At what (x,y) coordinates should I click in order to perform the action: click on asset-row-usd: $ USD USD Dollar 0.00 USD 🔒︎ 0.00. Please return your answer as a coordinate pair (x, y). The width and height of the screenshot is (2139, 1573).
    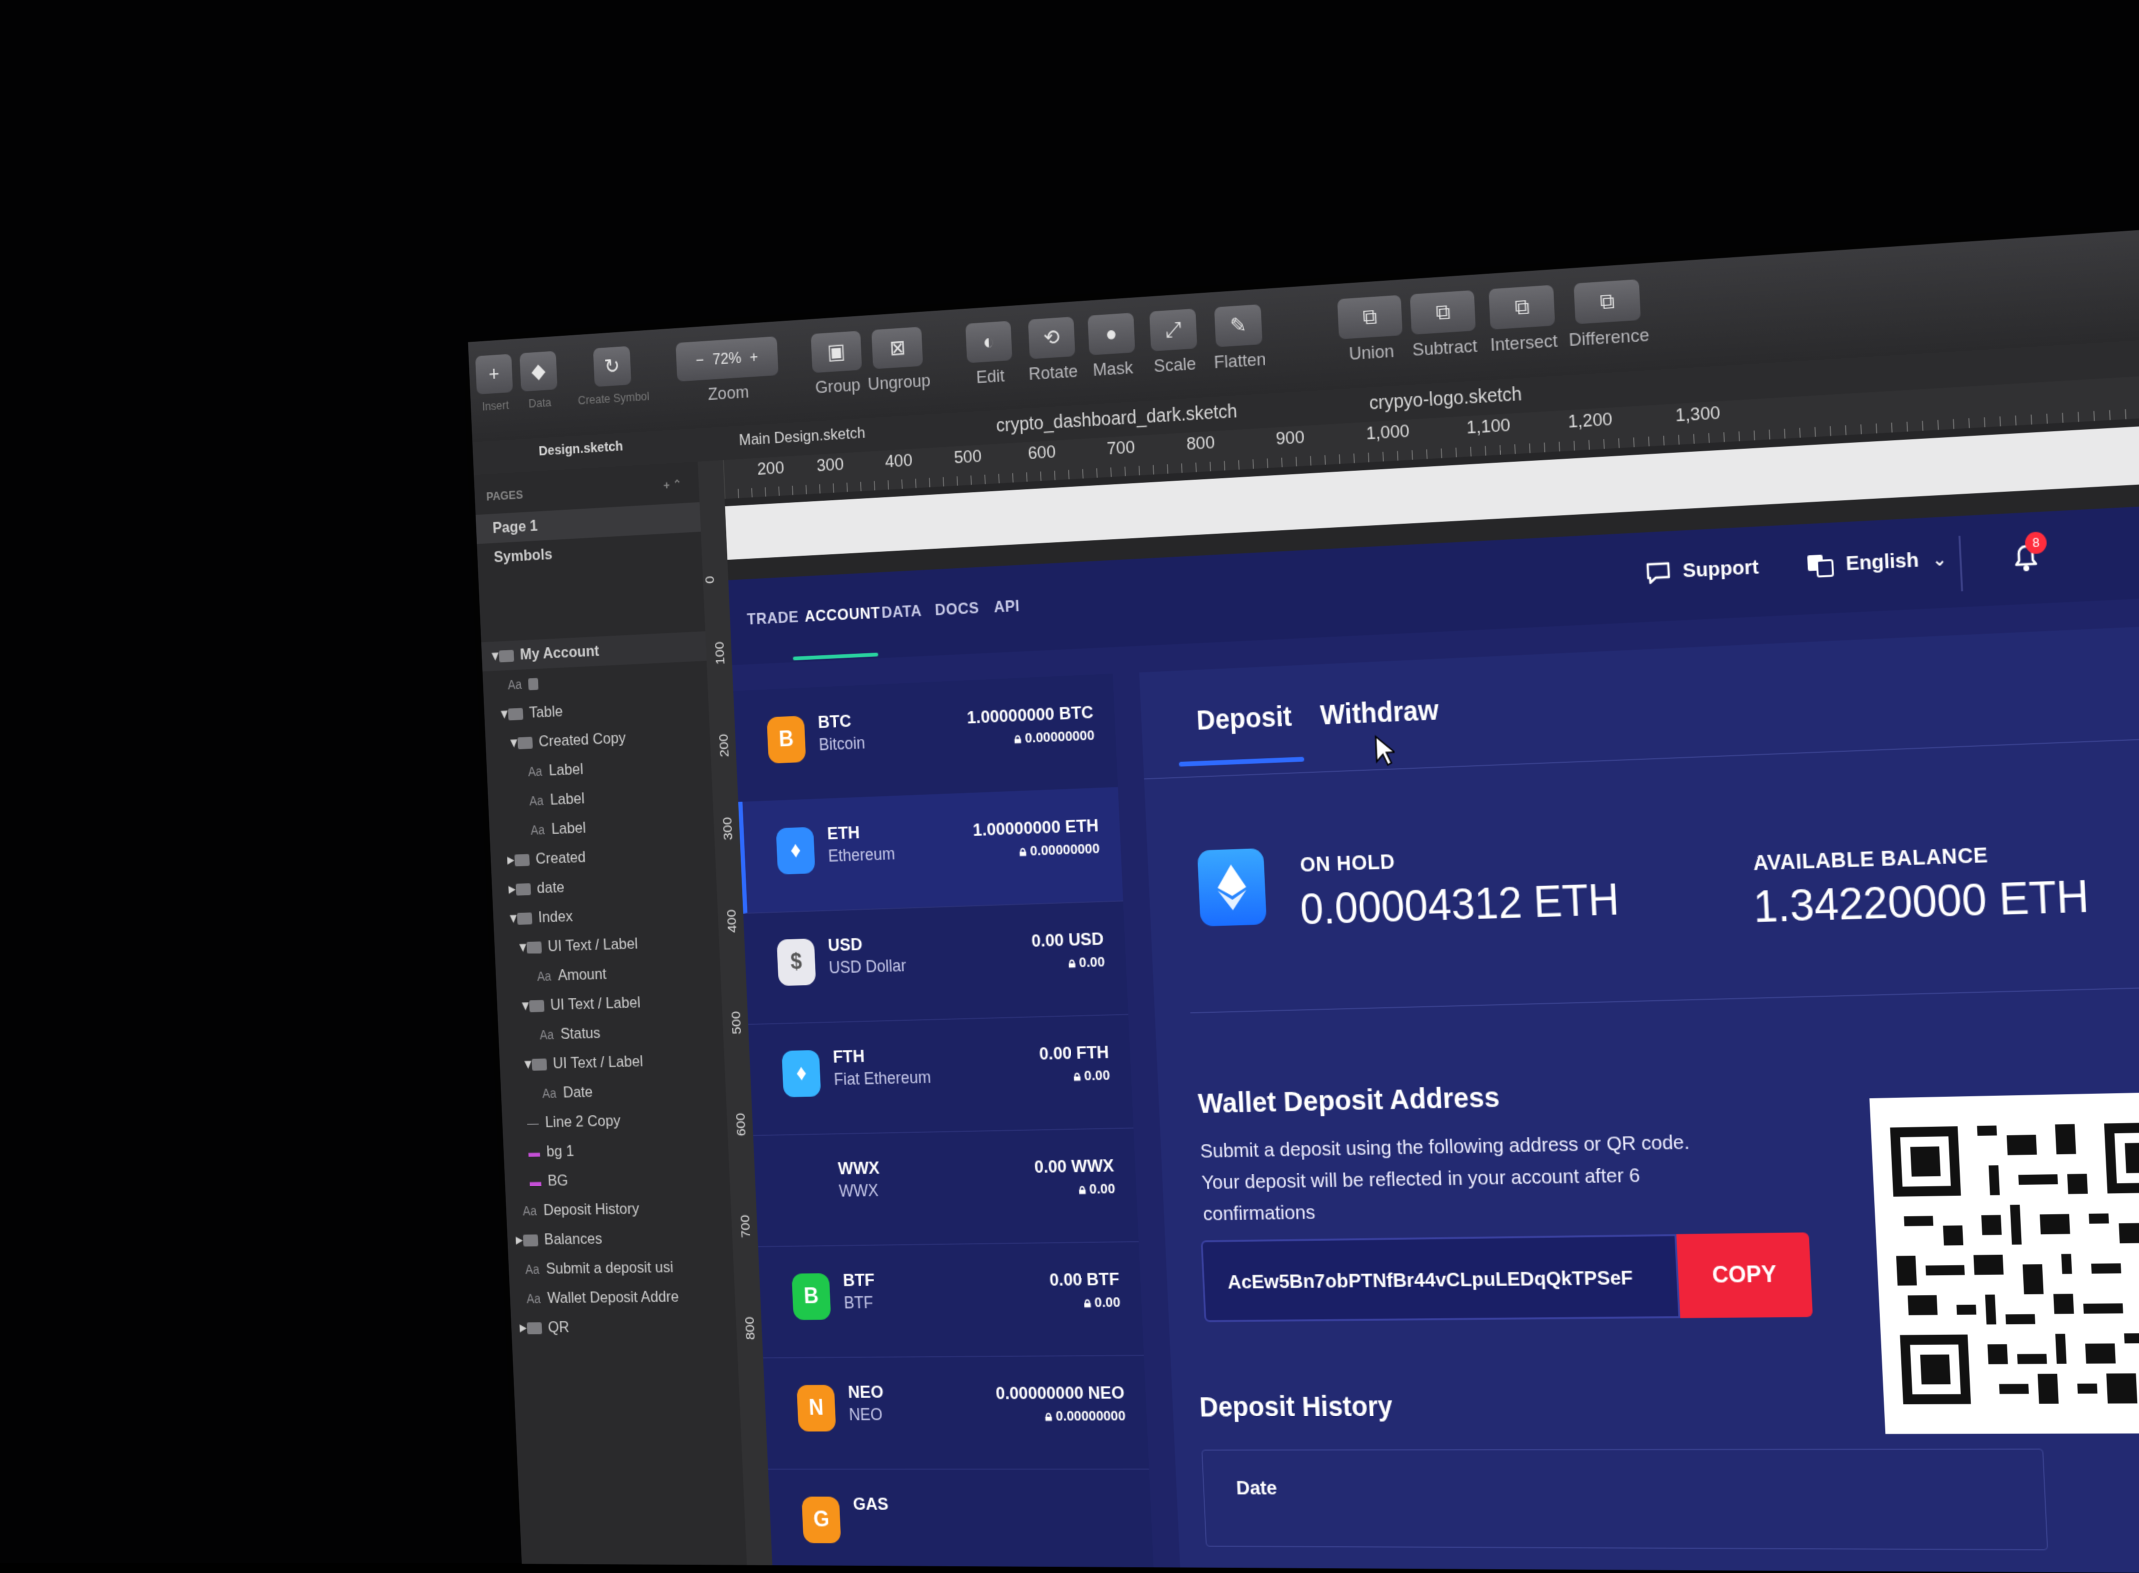
    Looking at the image, I should click on (936, 962).